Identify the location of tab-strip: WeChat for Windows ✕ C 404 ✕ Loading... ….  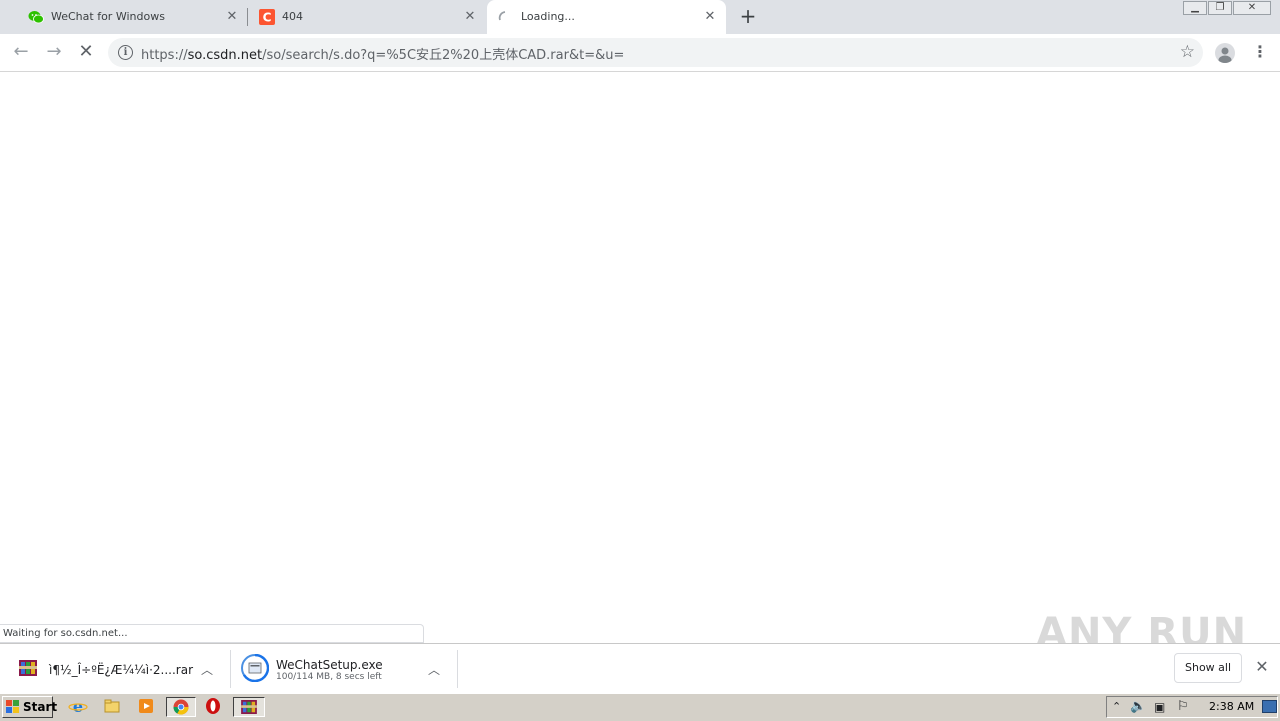
(640, 17).